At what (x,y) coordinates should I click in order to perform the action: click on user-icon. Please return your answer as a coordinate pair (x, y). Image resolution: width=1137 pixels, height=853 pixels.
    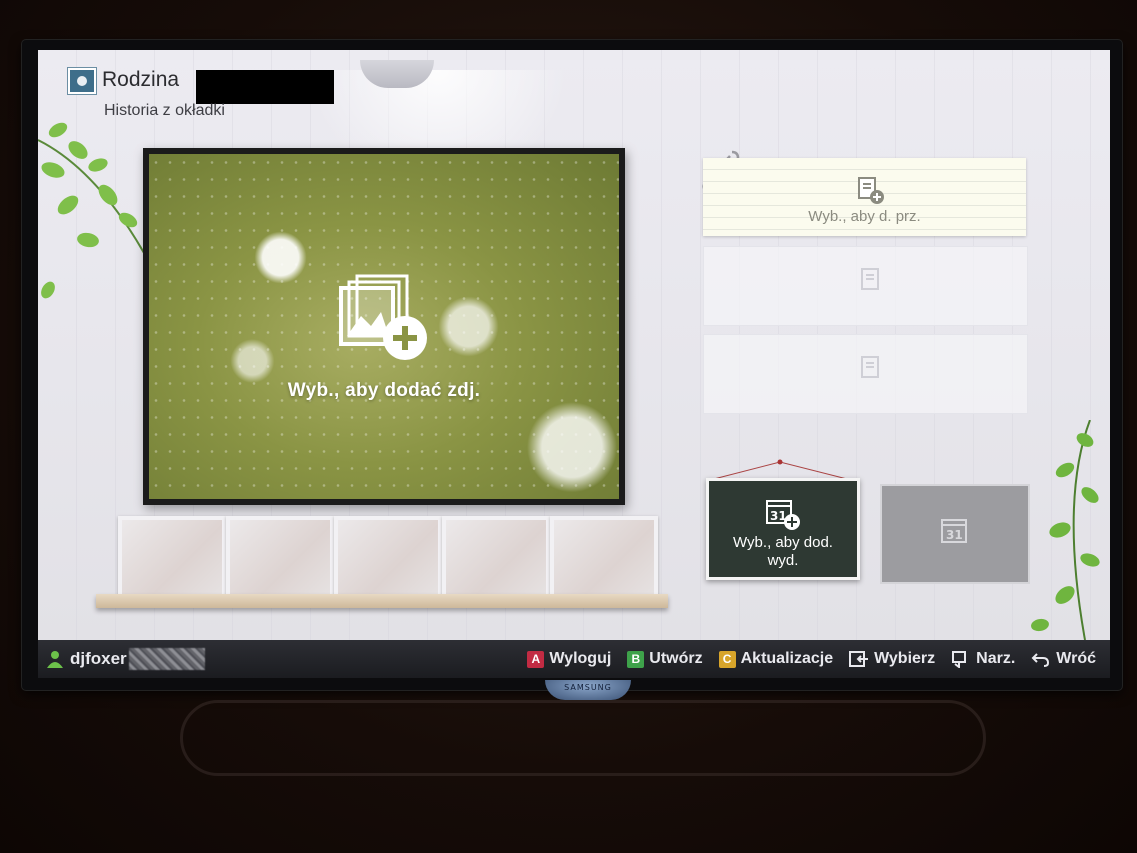
    Looking at the image, I should click on (55, 659).